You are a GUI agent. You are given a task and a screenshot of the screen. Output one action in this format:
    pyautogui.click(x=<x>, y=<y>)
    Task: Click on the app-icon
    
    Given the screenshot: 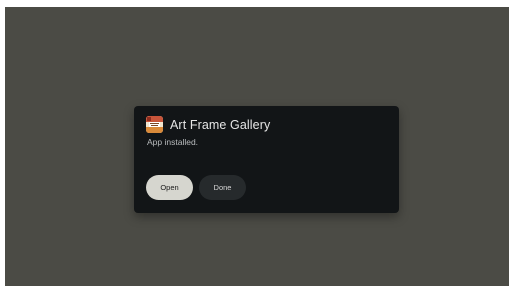 What is the action you would take?
    pyautogui.click(x=154, y=124)
    